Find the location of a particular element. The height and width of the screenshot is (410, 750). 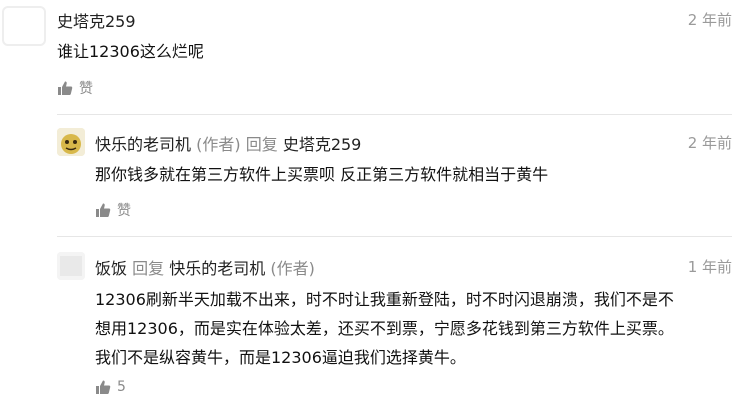

like-button: 5 is located at coordinates (110, 387).